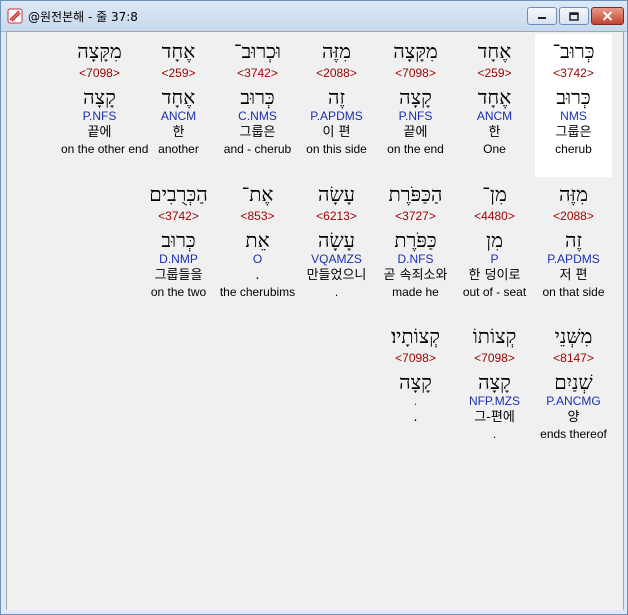  I want to click on close-button, so click(607, 16).